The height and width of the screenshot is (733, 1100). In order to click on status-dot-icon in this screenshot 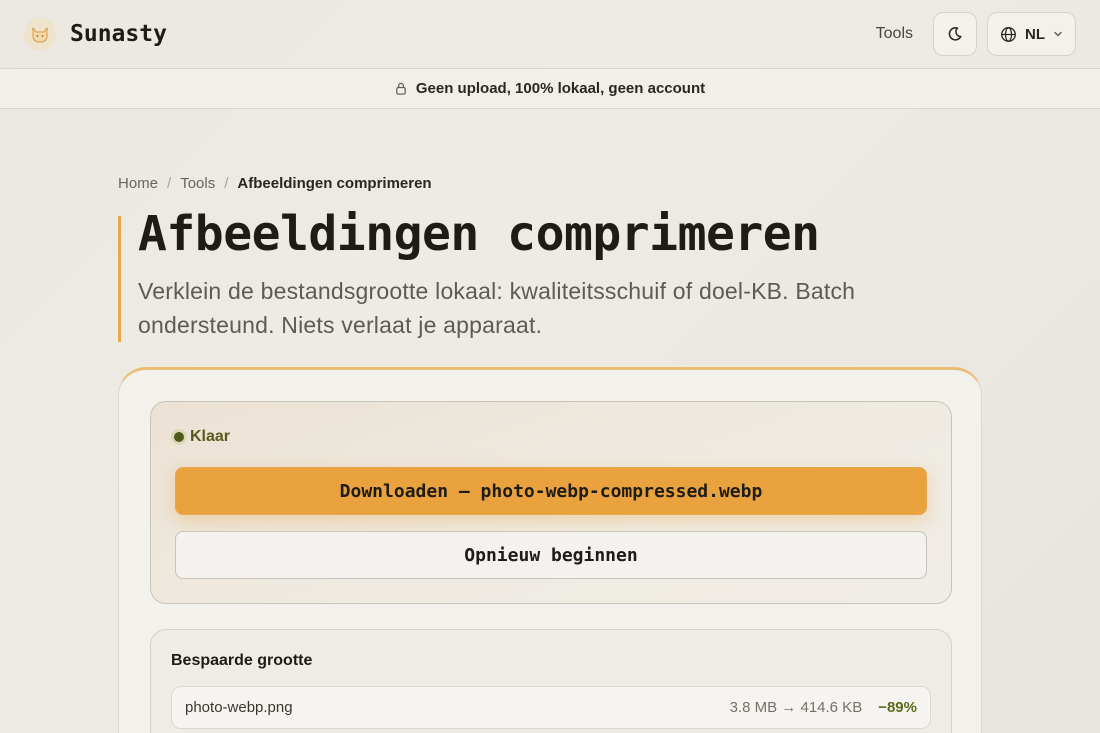, I will do `click(179, 437)`.